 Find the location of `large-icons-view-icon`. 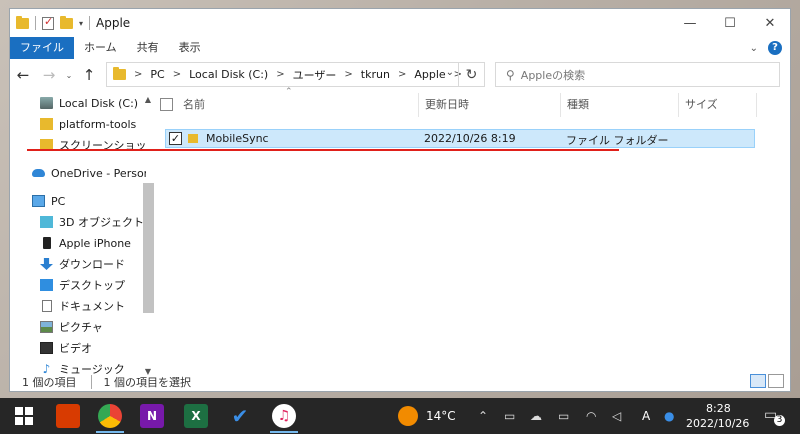

large-icons-view-icon is located at coordinates (776, 381).